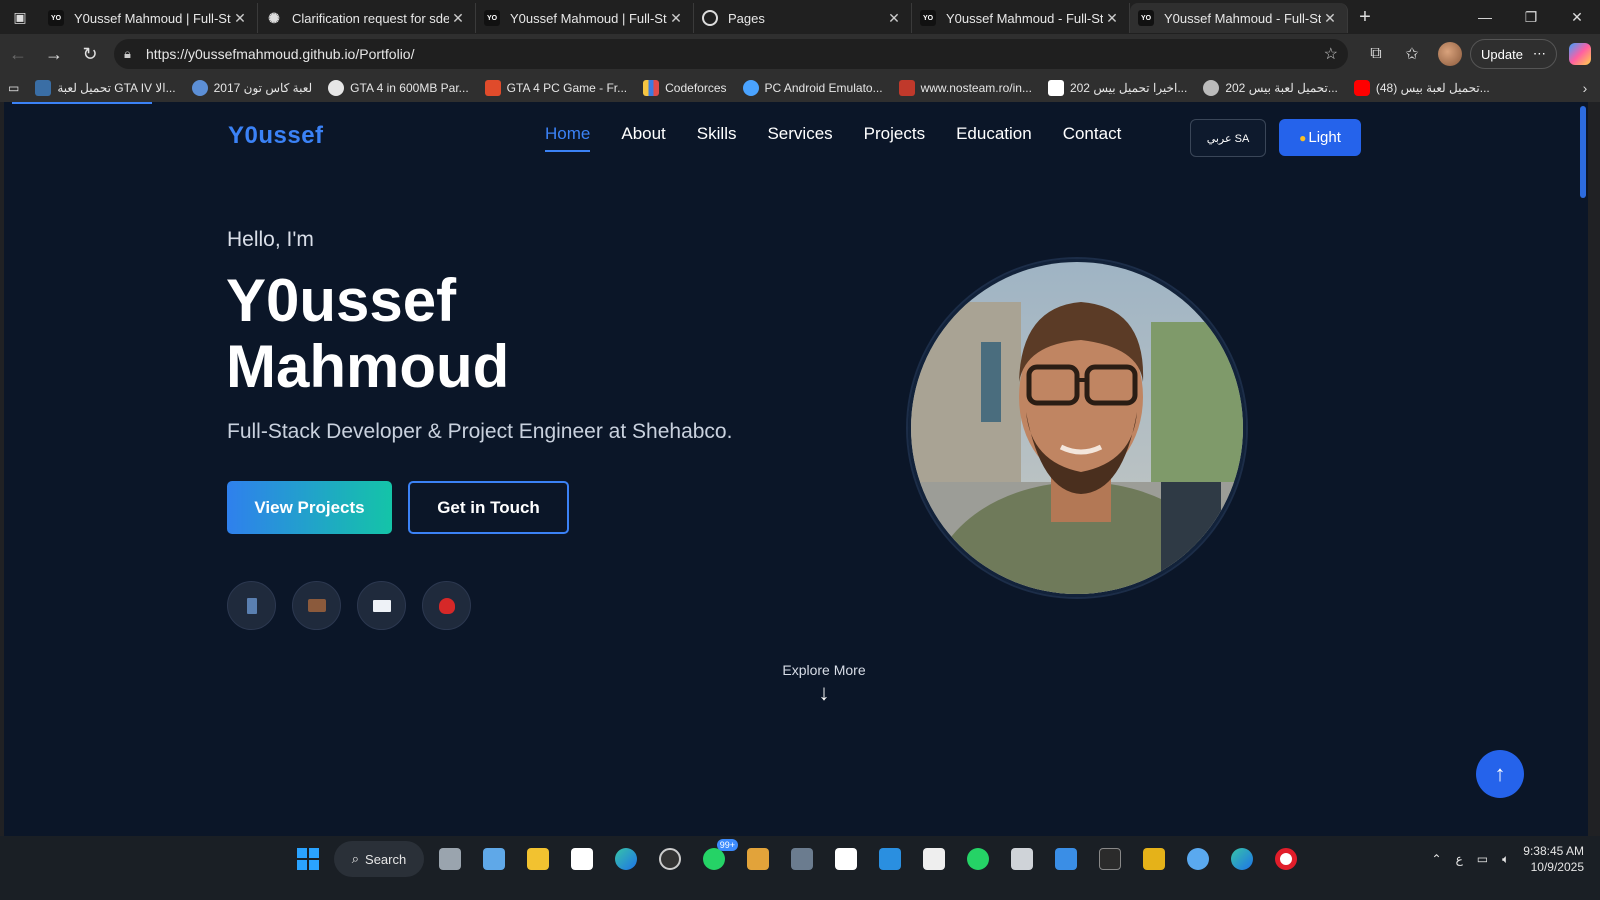 This screenshot has width=1600, height=900. I want to click on star-icon: ☆, so click(1331, 54).